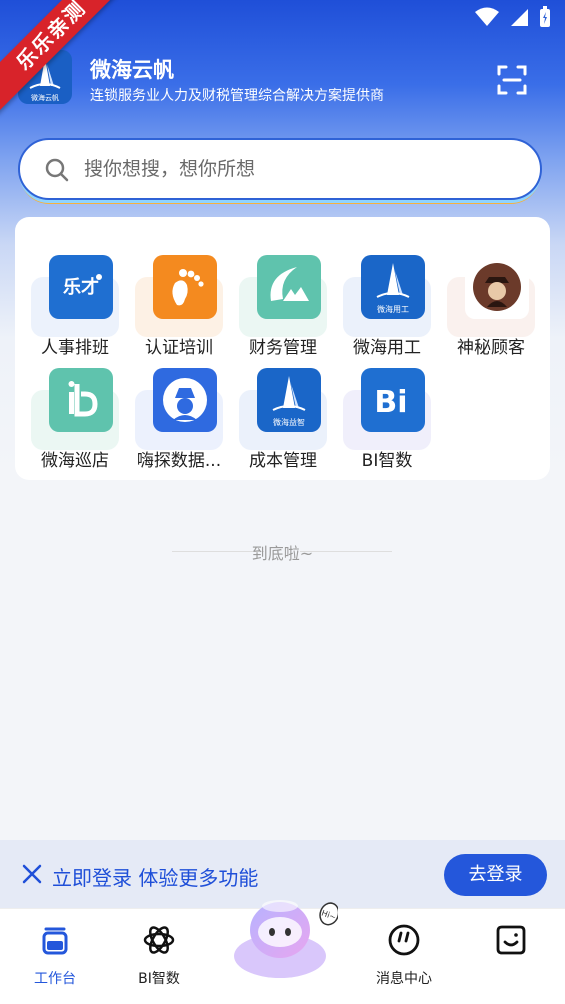 Image resolution: width=565 pixels, height=1004 pixels. Describe the element at coordinates (283, 80) in the screenshot. I see `app-header: 微海云帆 微海云帆 连锁服务业人力及财税管理综合解决方案提供商` at that location.